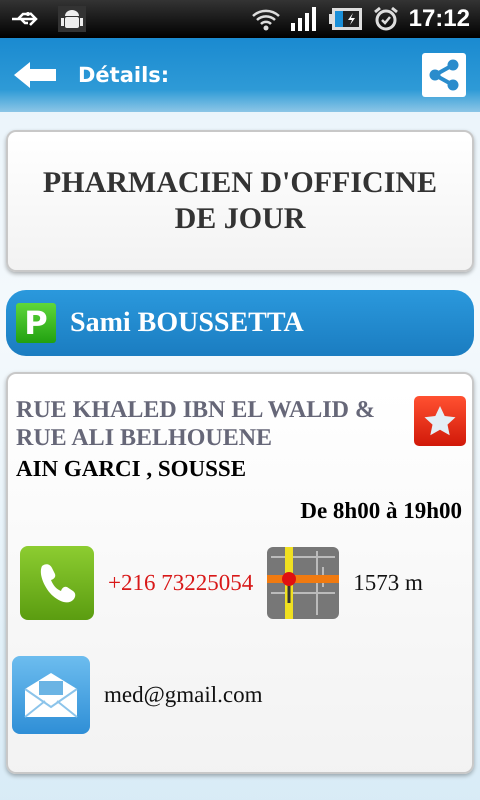 The width and height of the screenshot is (480, 800). Describe the element at coordinates (72, 19) in the screenshot. I see `robot-icon` at that location.